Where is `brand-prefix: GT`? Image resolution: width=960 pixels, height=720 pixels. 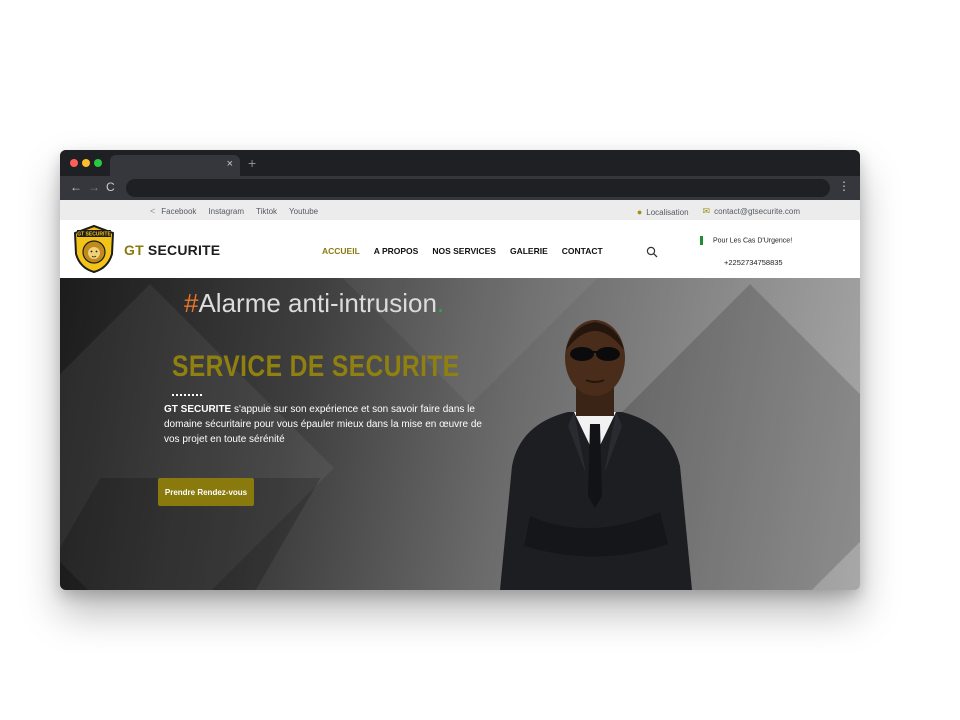 brand-prefix: GT is located at coordinates (134, 250).